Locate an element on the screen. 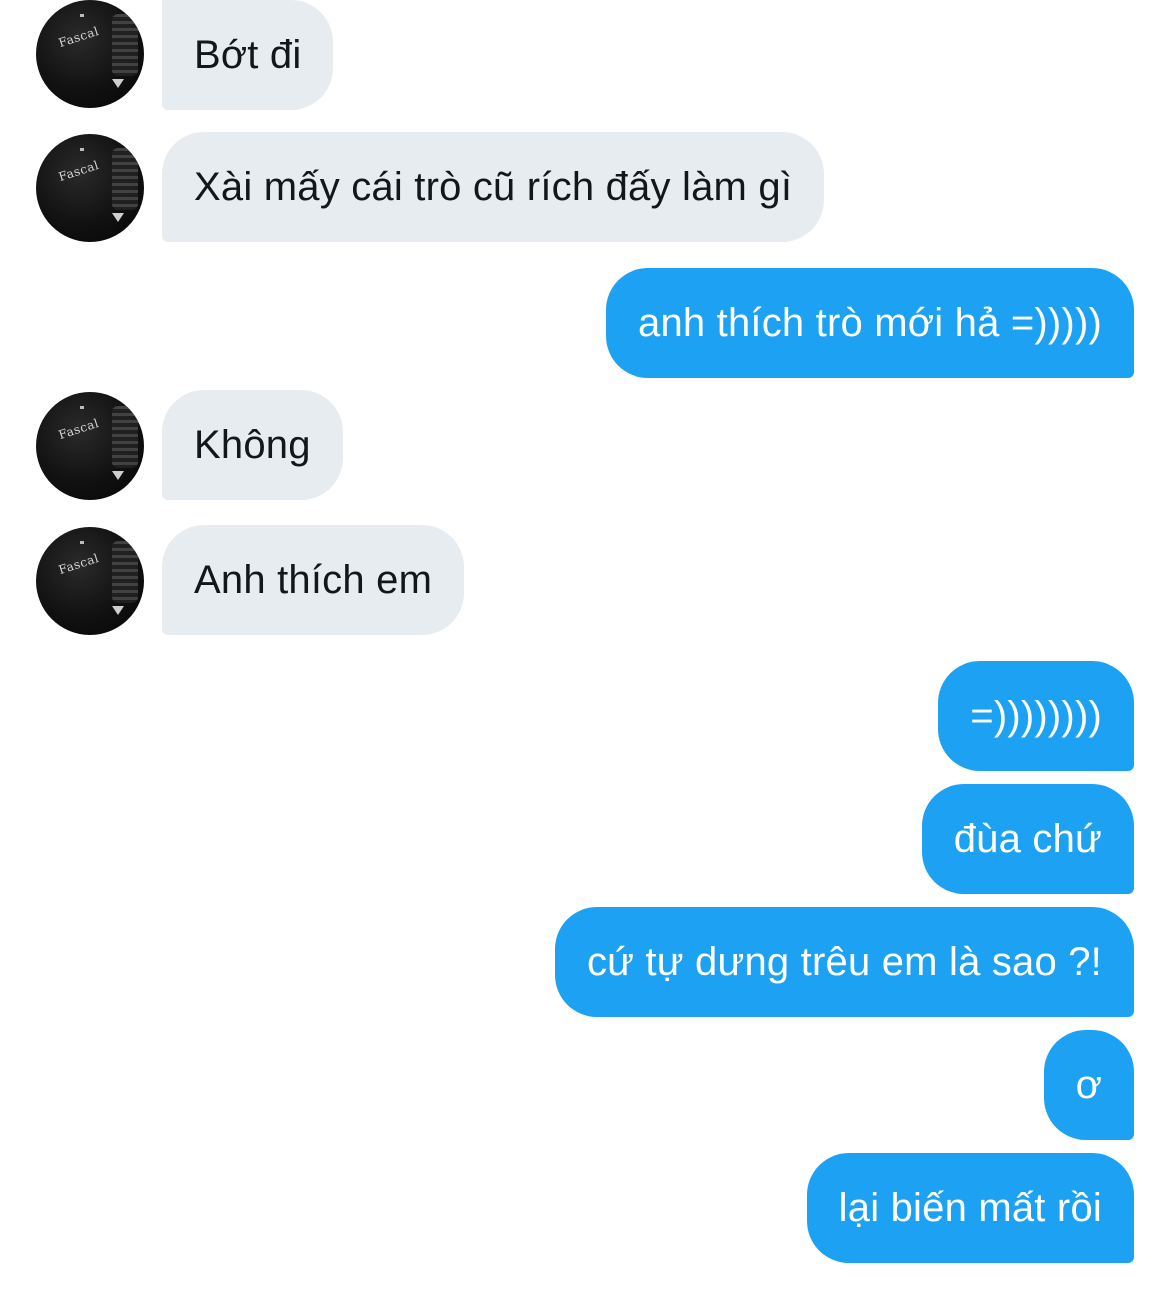  message-text: Xài mấy cái trò cũ rích đấy làm gì is located at coordinates (493, 186).